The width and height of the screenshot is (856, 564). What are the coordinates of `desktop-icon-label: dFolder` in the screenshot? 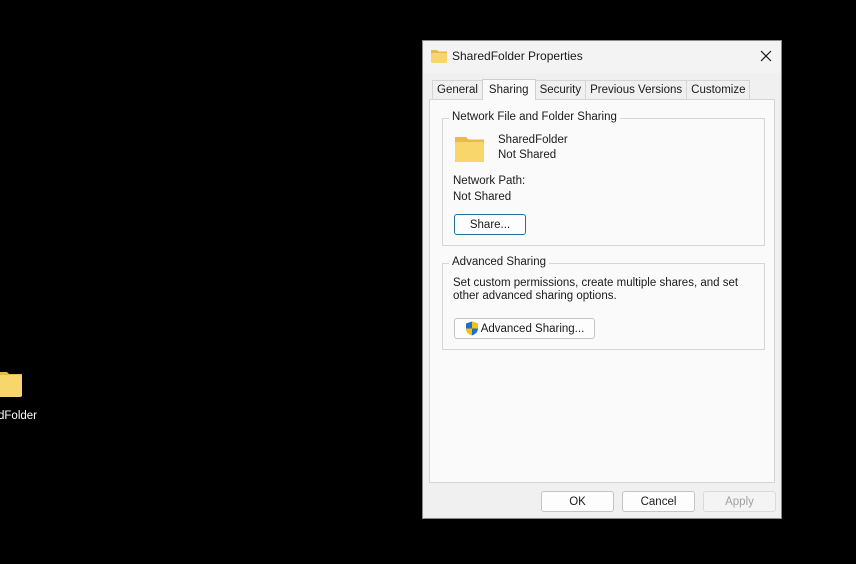 It's located at (18, 416).